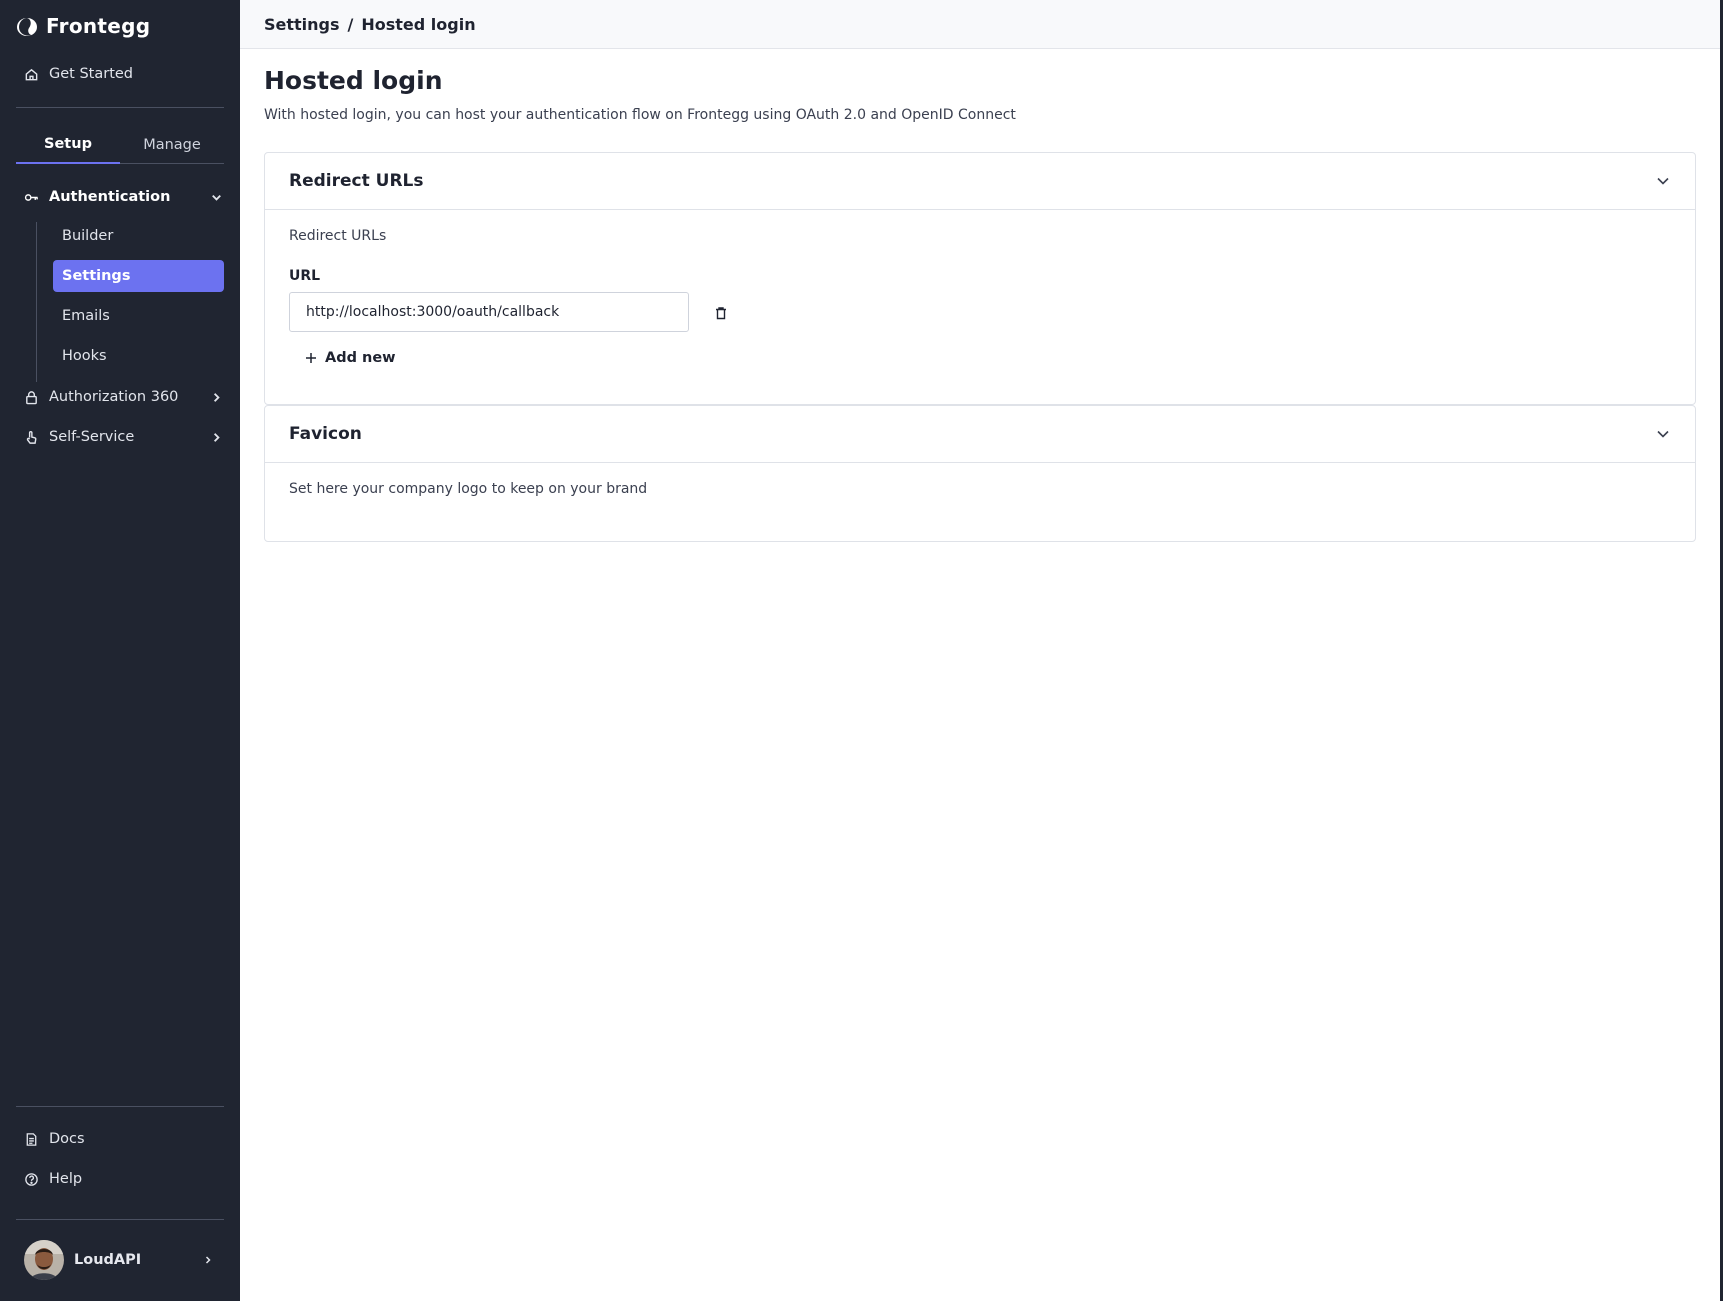 This screenshot has width=1723, height=1301. Describe the element at coordinates (31, 397) in the screenshot. I see `lock-icon` at that location.